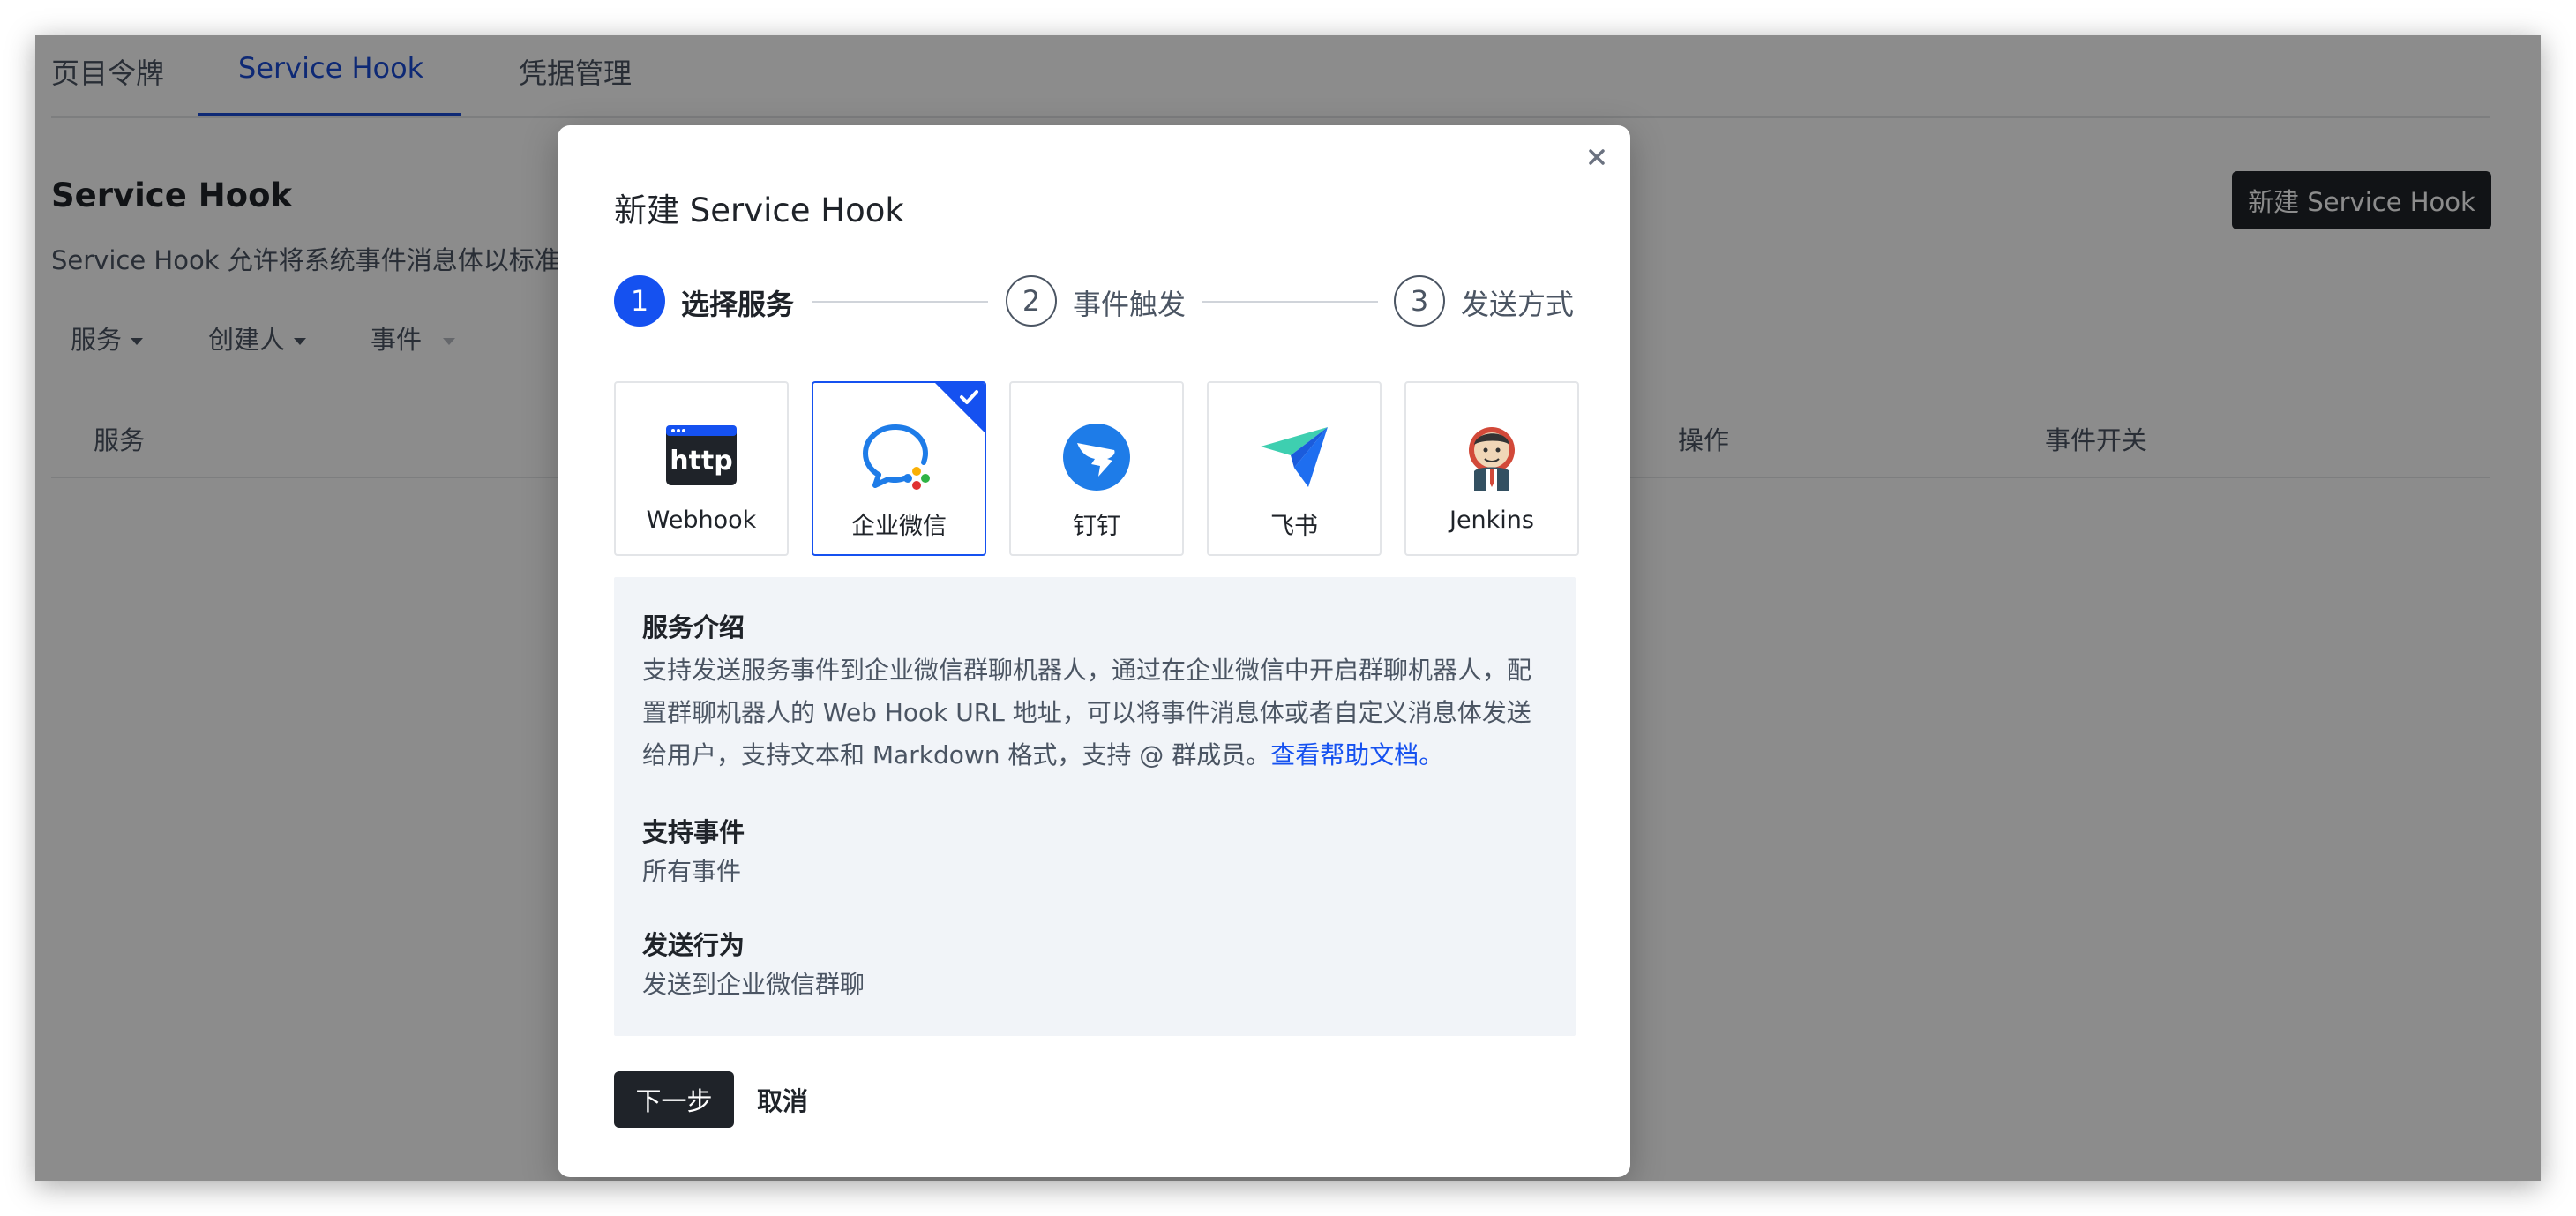  I want to click on service-card-jenkins: Jenkins, so click(1491, 468).